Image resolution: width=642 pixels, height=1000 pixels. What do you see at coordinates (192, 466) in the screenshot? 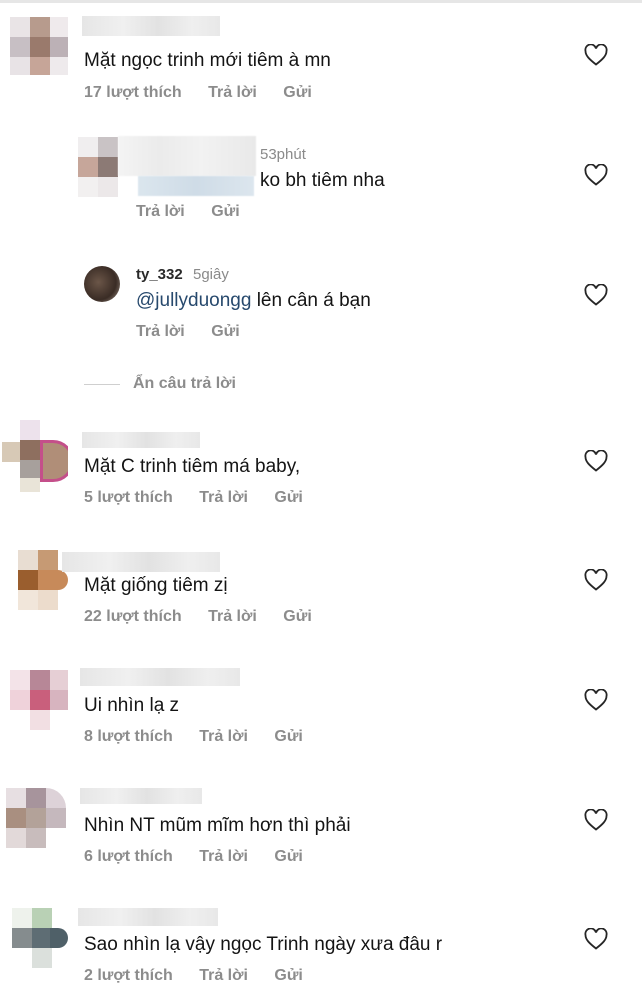
I see `comment-text: Mặt C trinh tiêm má baby,` at bounding box center [192, 466].